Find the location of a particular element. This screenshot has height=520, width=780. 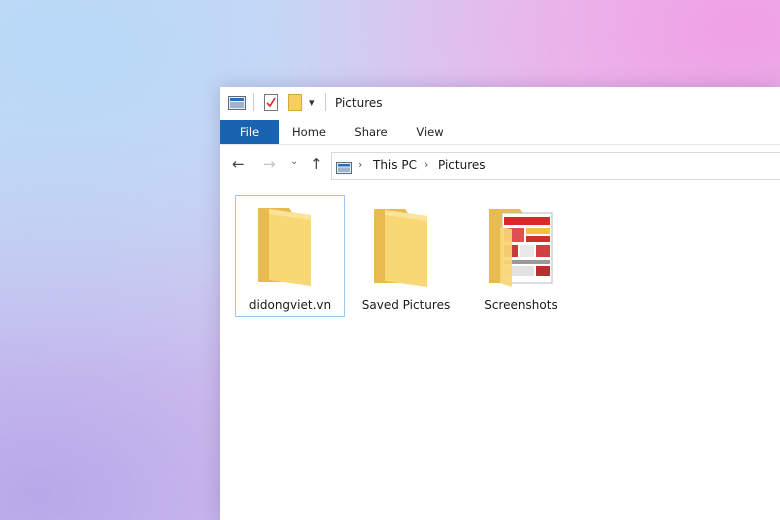

customize-toolbar-icon: ▾ is located at coordinates (312, 102).